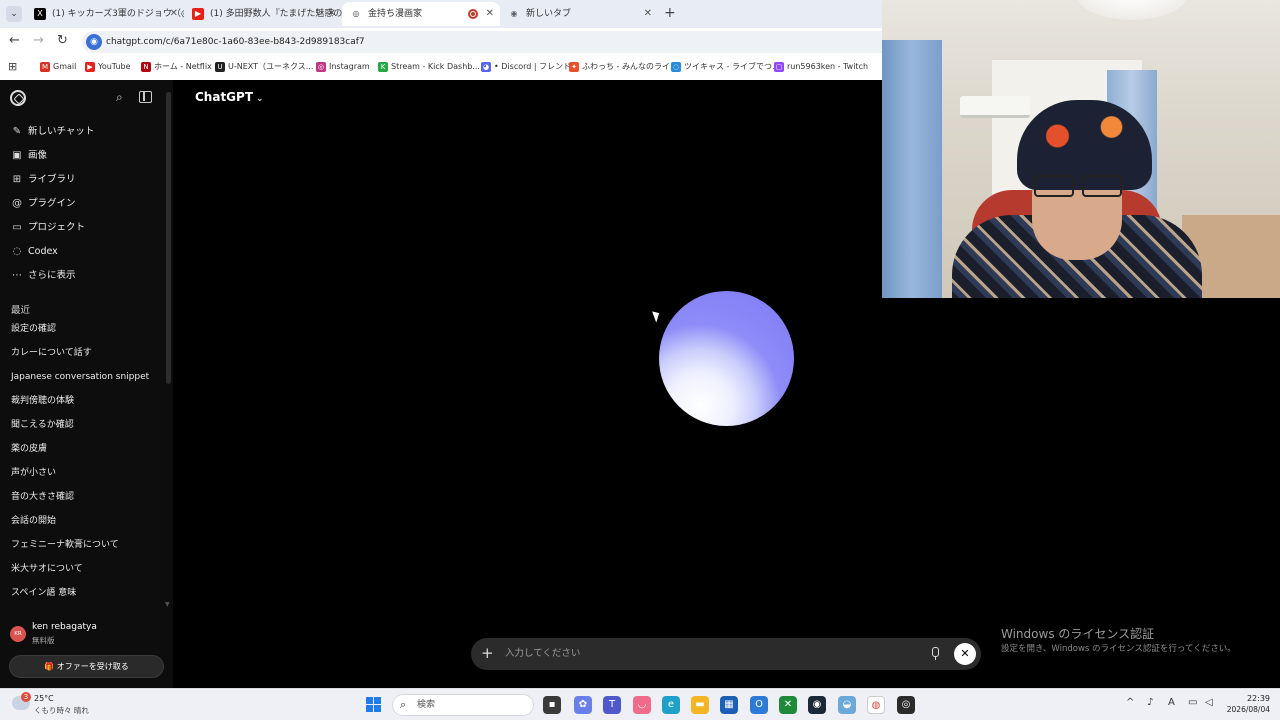 The width and height of the screenshot is (1280, 720). What do you see at coordinates (43, 204) in the screenshot?
I see `nav-plugins: @ プラグイン` at bounding box center [43, 204].